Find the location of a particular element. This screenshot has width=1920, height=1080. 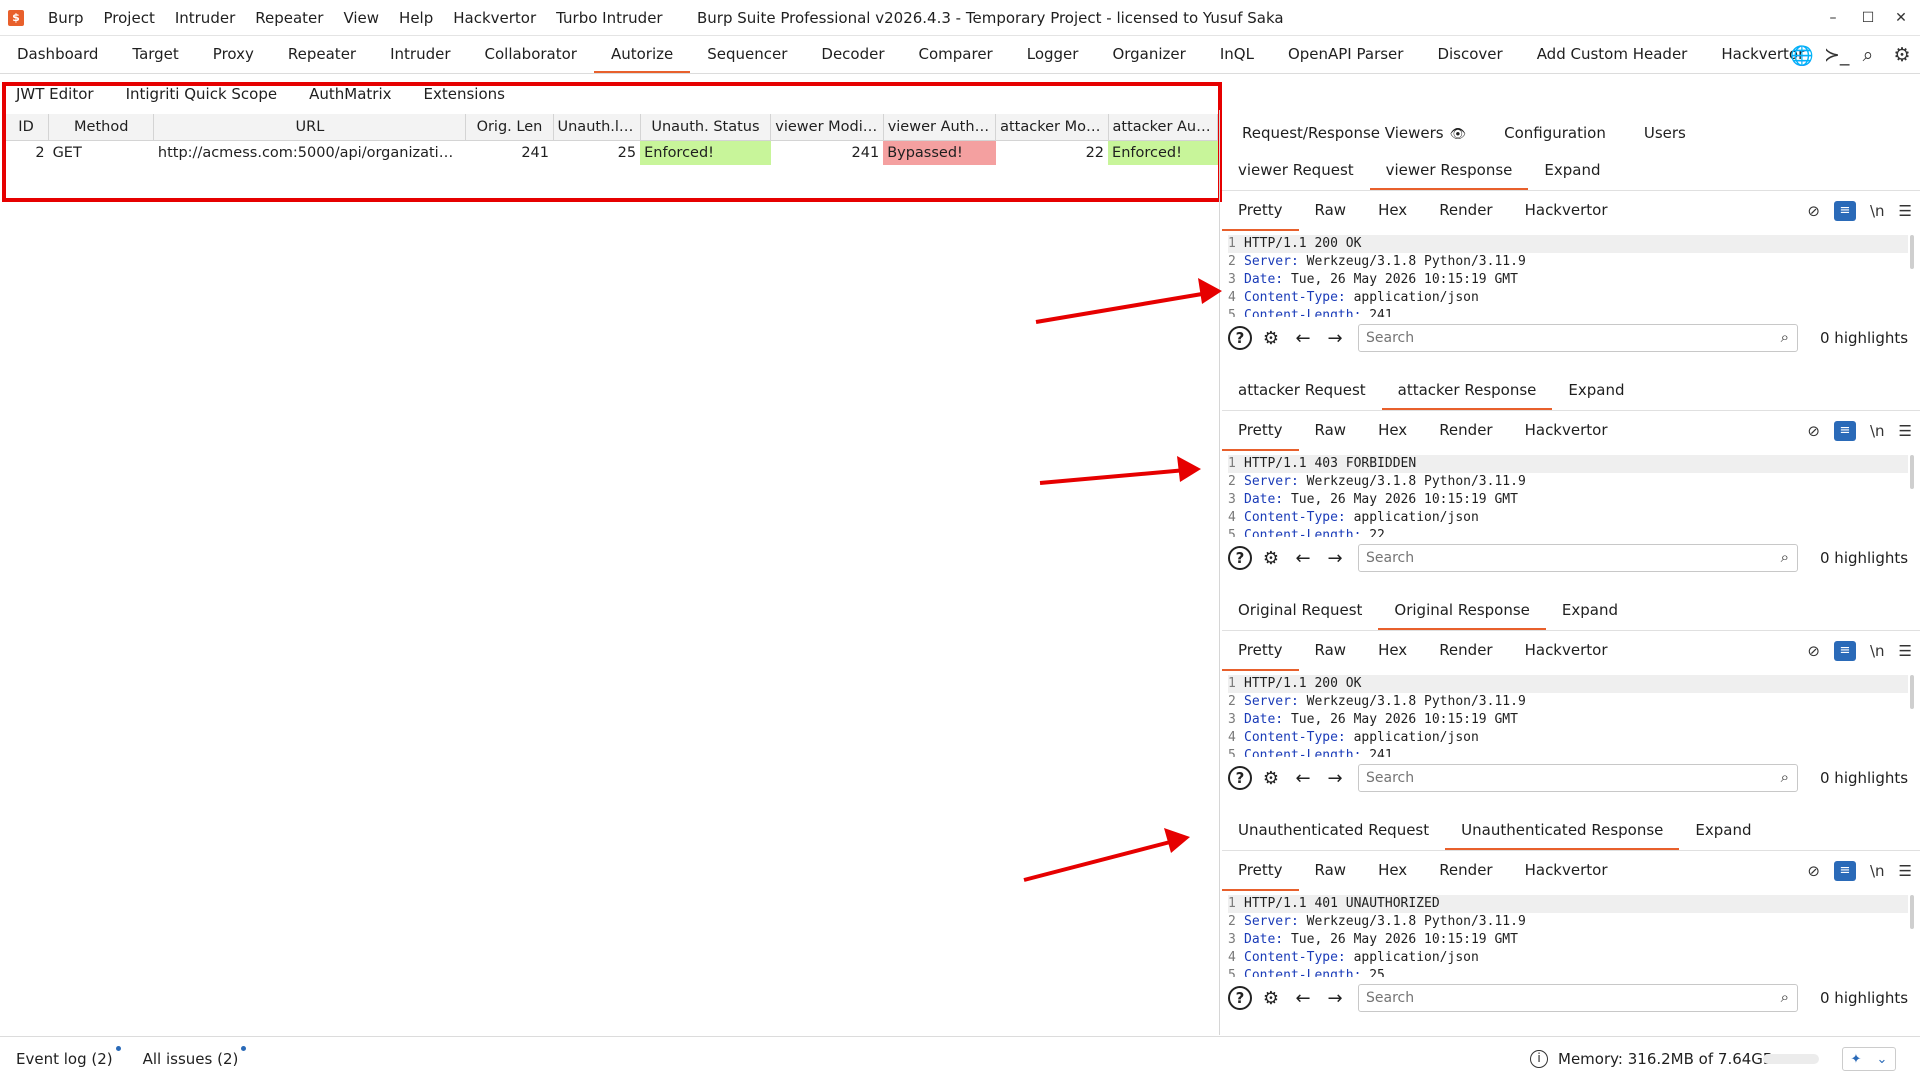

column-header-url: URL is located at coordinates (310, 127).